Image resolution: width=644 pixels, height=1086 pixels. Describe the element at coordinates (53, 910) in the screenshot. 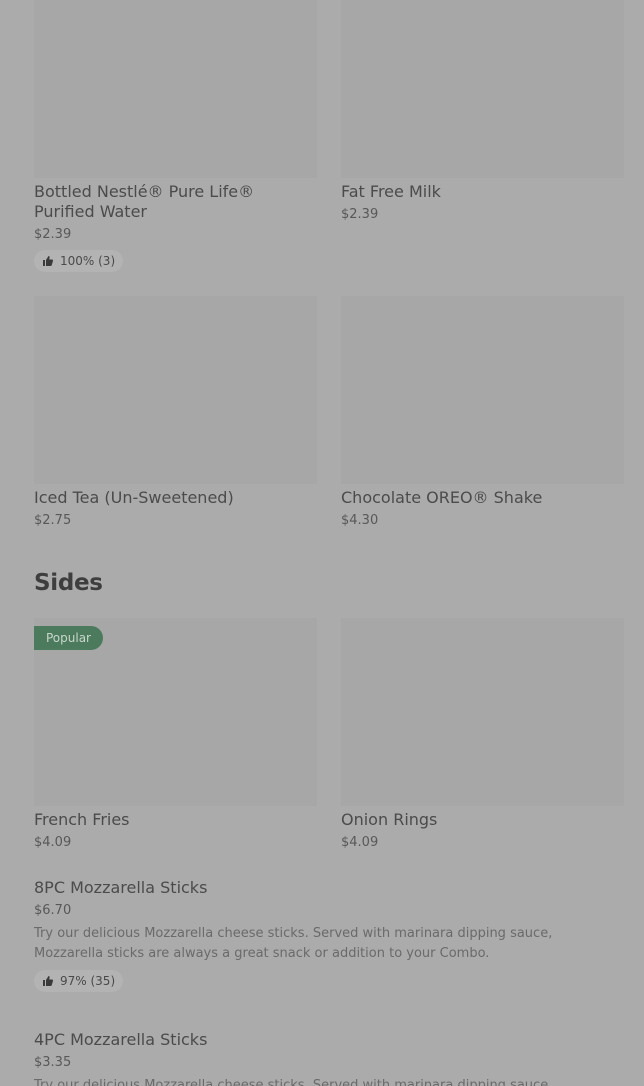

I see `item-price: $6.70` at that location.